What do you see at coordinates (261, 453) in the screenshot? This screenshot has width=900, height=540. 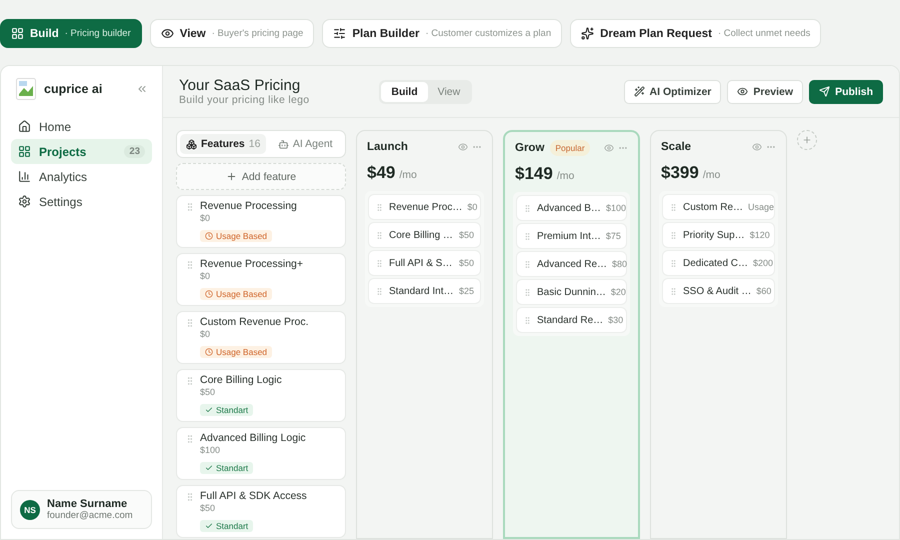 I see `feature-card: Advanced Billing Logic $100 Standart` at bounding box center [261, 453].